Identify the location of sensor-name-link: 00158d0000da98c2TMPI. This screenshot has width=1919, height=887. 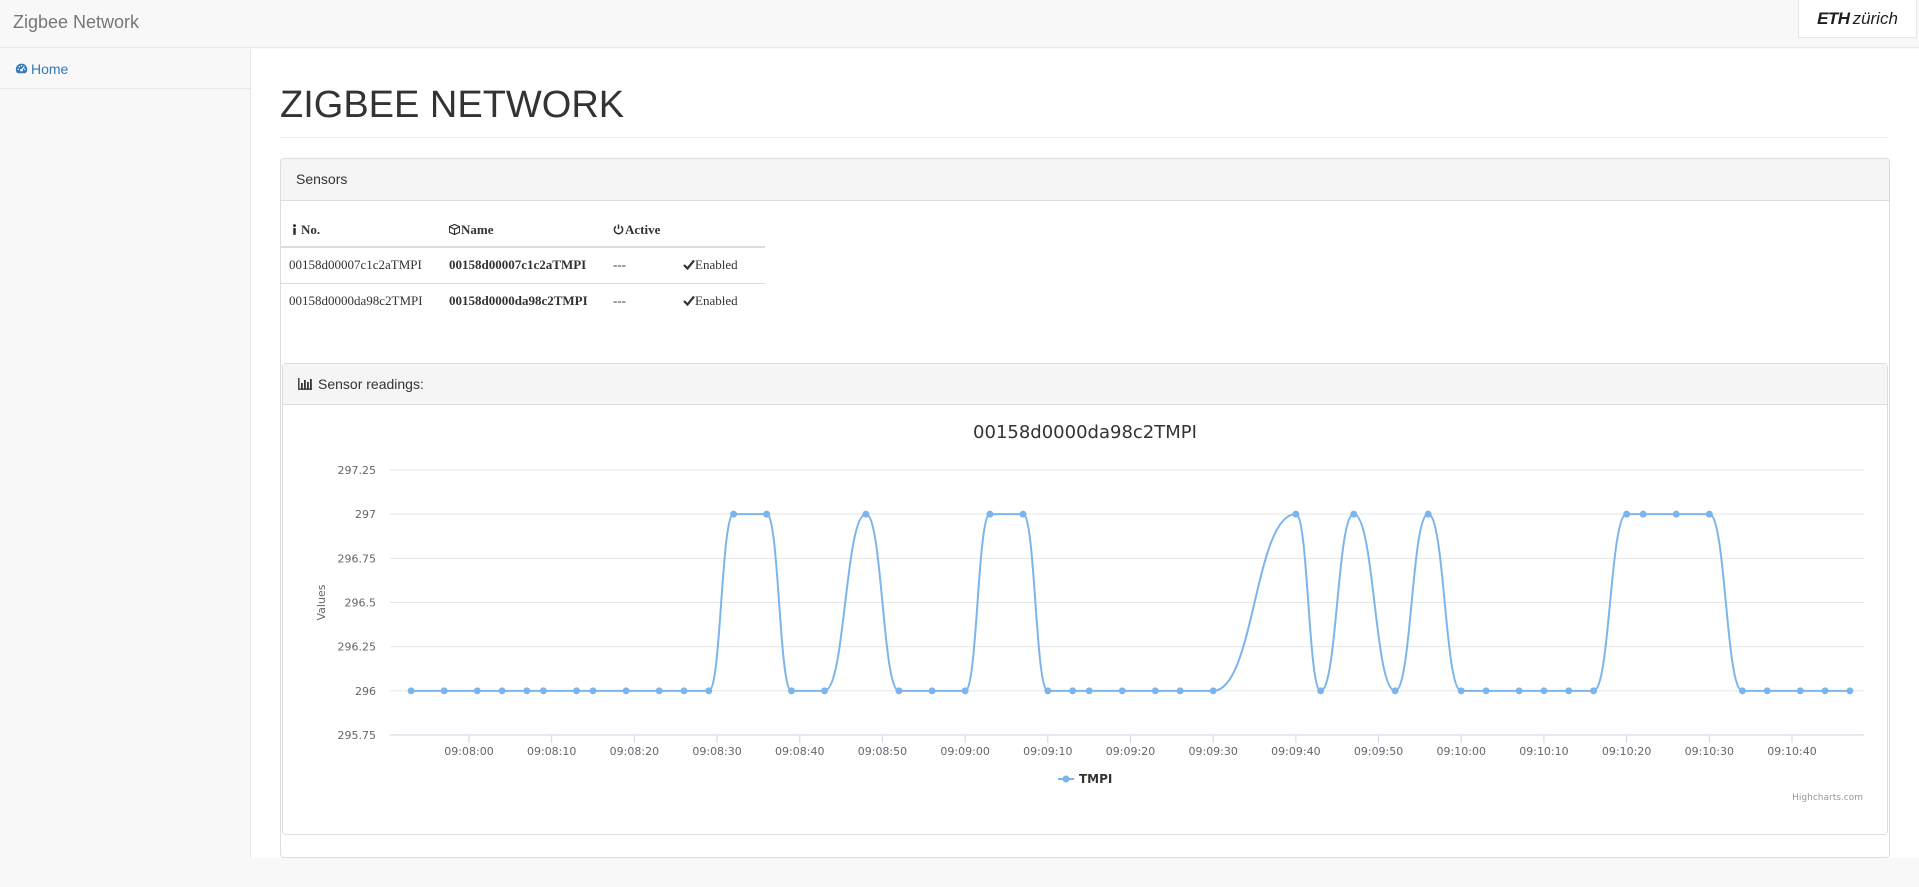
(523, 300).